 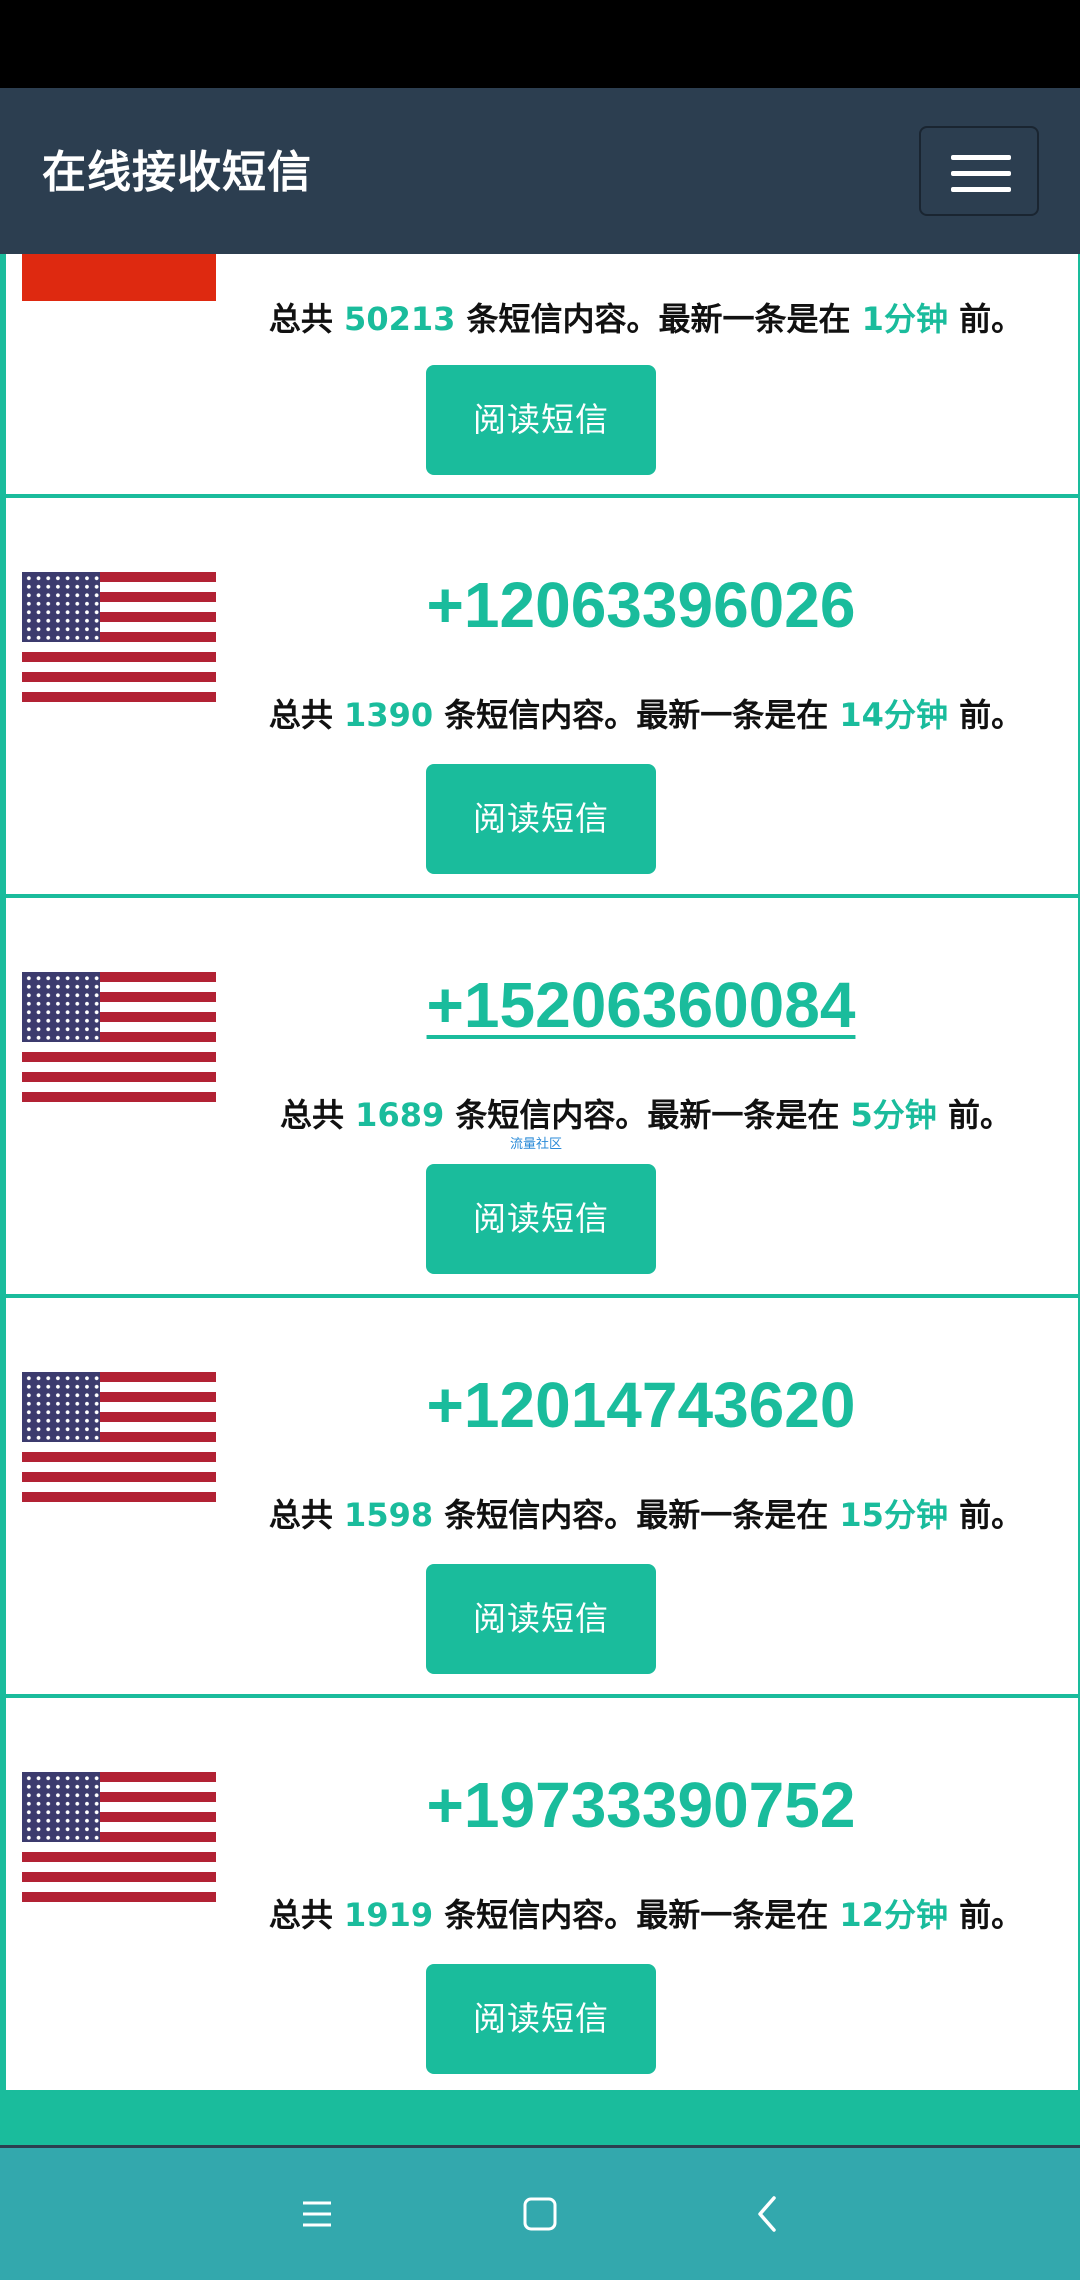 What do you see at coordinates (646, 1915) in the screenshot?
I see `sms-summary: 总共 1919 条短信内容。最新一条是在 12分钟 前。` at bounding box center [646, 1915].